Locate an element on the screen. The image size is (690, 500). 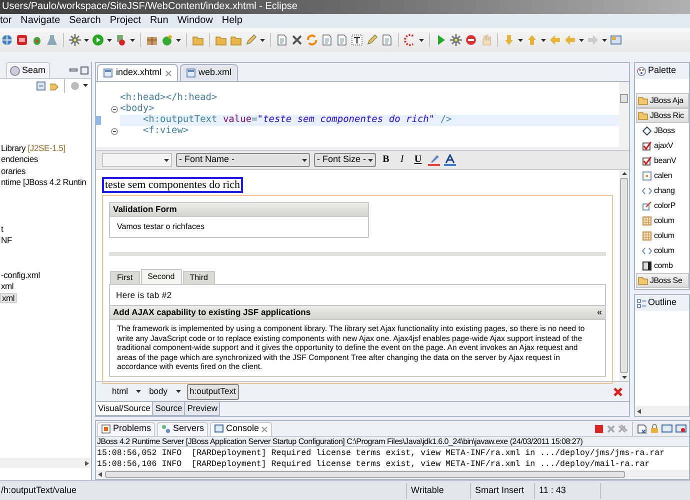
palette-group: JBoss Ric is located at coordinates (662, 115).